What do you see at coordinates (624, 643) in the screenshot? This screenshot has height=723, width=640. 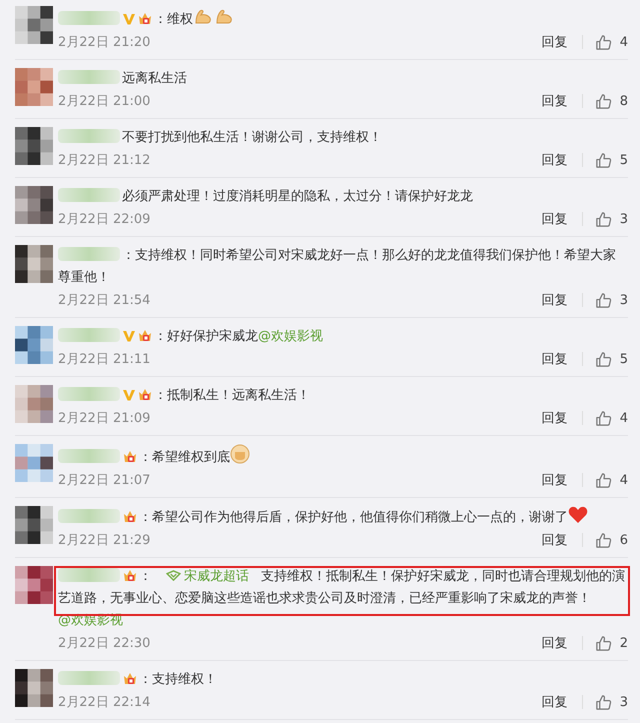 I see `like-count: 2` at bounding box center [624, 643].